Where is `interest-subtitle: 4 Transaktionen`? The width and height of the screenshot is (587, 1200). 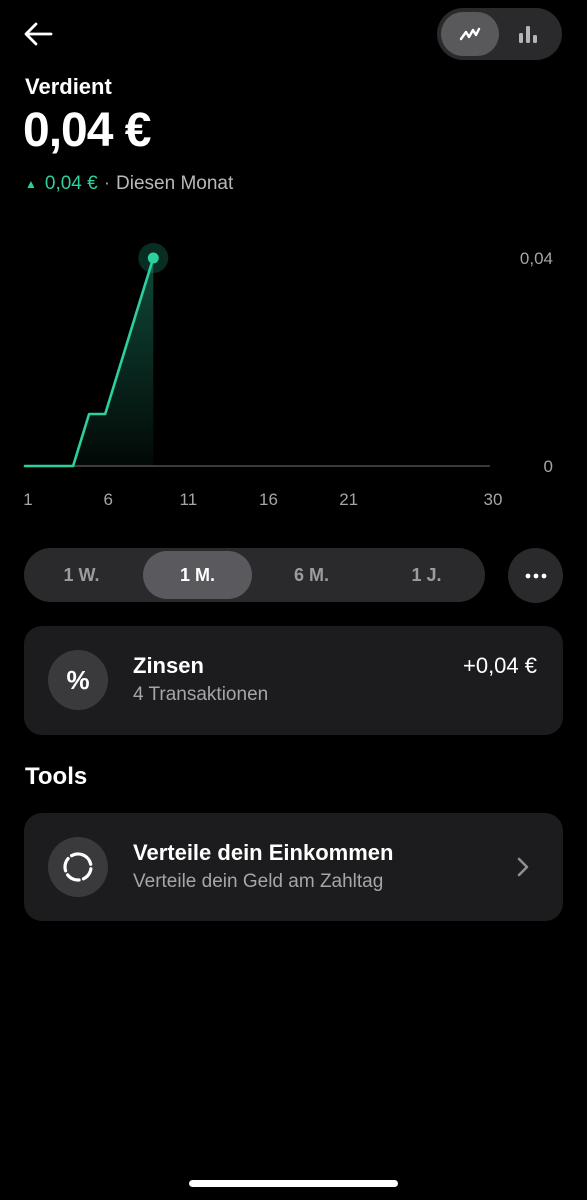 interest-subtitle: 4 Transaktionen is located at coordinates (201, 694).